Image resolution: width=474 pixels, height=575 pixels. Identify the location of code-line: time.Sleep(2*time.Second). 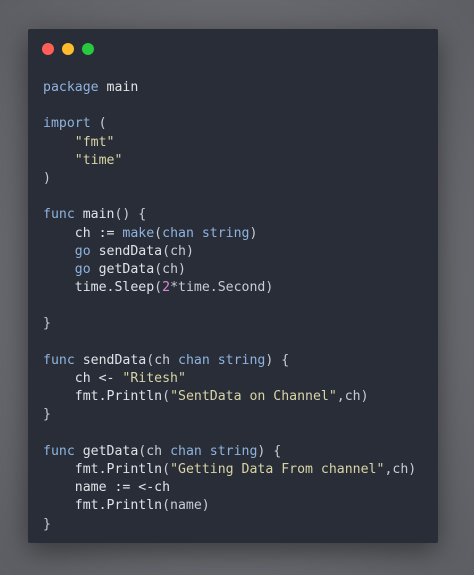
(238, 288).